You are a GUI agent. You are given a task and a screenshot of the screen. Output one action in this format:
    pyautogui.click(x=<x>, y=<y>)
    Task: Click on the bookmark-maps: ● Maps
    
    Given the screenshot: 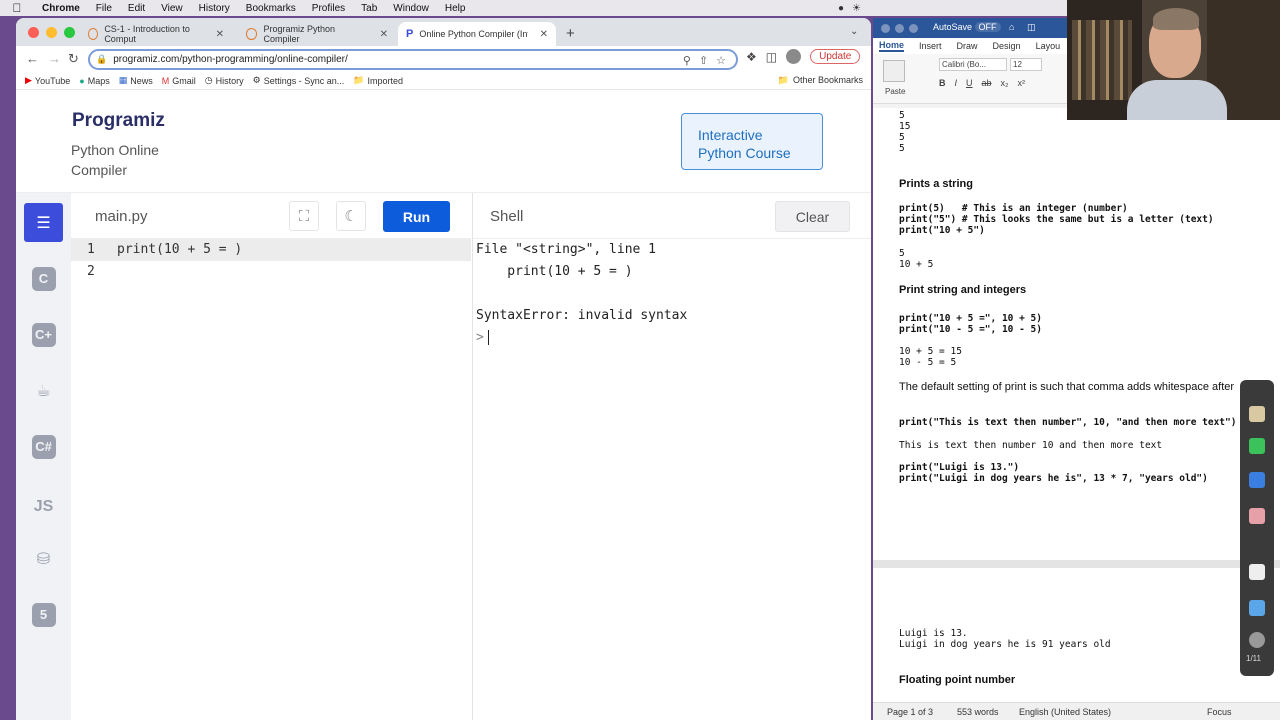 What is the action you would take?
    pyautogui.click(x=94, y=81)
    